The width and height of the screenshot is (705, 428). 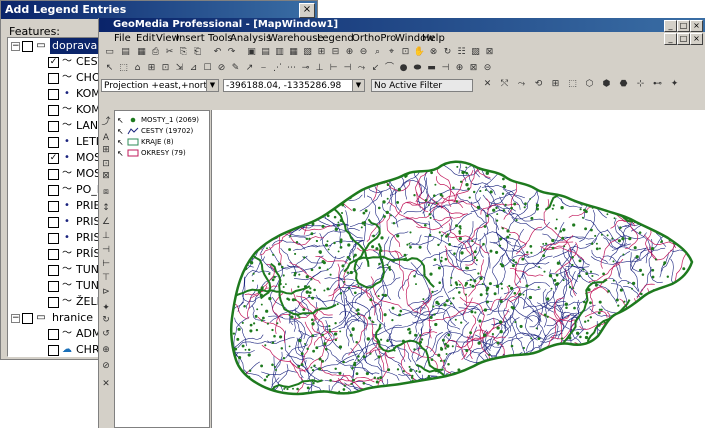 I want to click on query-icon: ⤲, so click(x=504, y=84).